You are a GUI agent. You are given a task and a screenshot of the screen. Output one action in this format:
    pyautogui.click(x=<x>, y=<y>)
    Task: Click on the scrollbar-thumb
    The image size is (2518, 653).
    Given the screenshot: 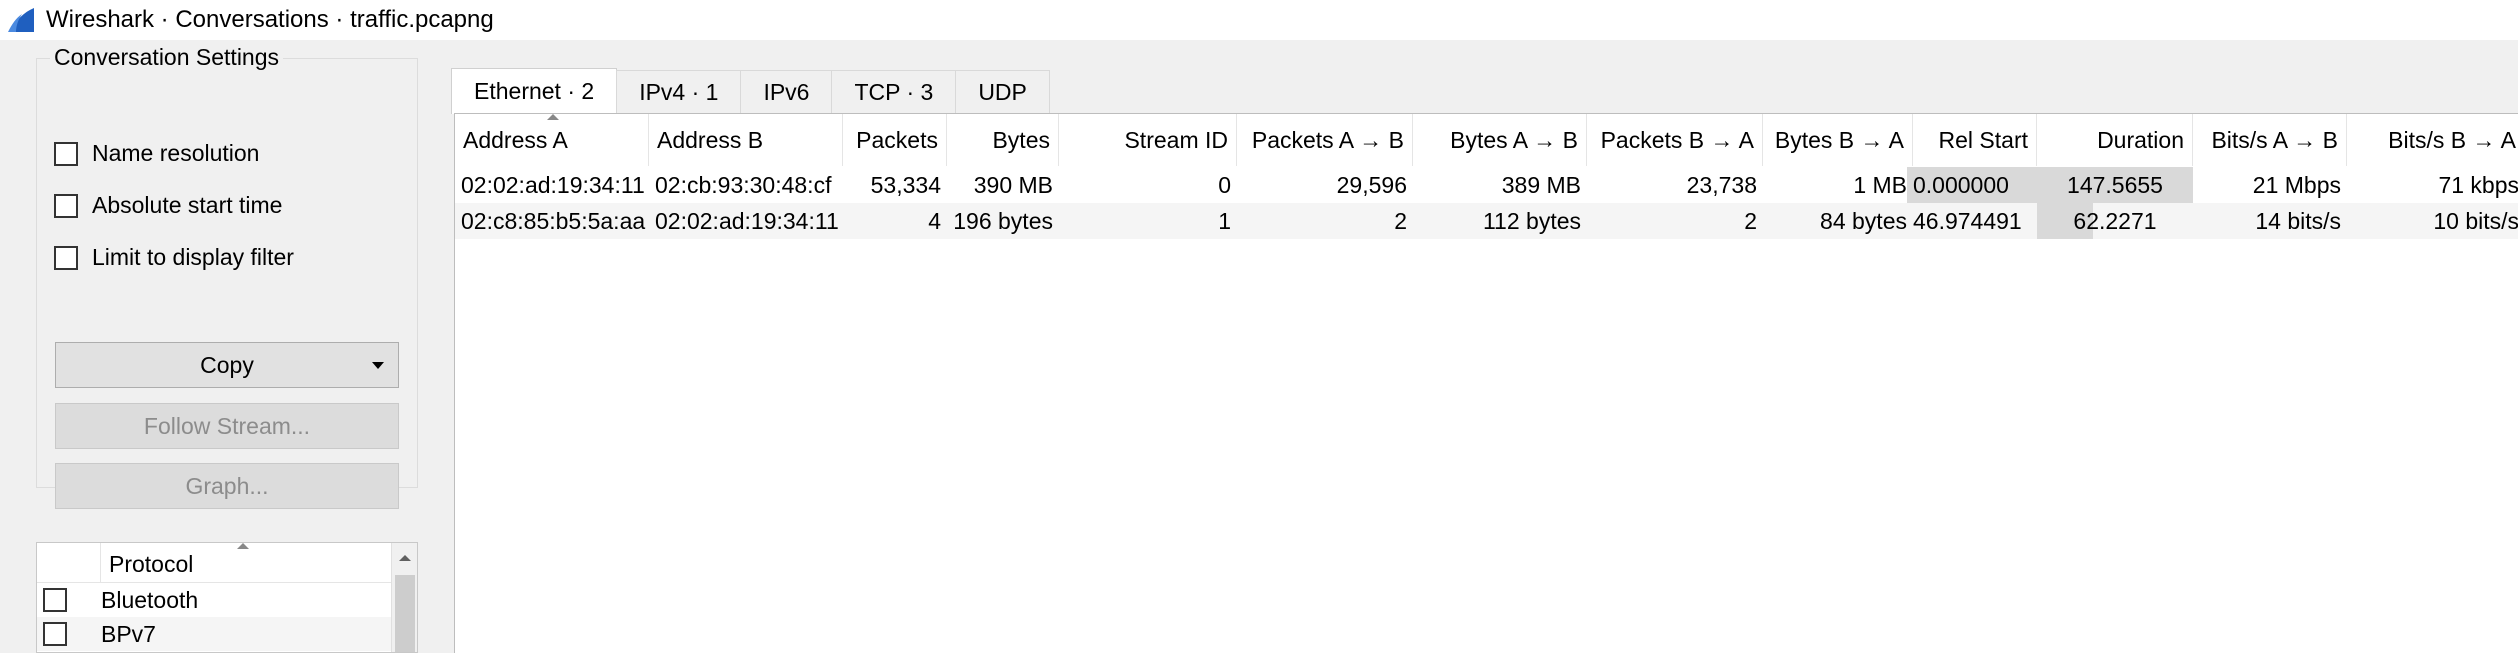 What is the action you would take?
    pyautogui.click(x=405, y=613)
    